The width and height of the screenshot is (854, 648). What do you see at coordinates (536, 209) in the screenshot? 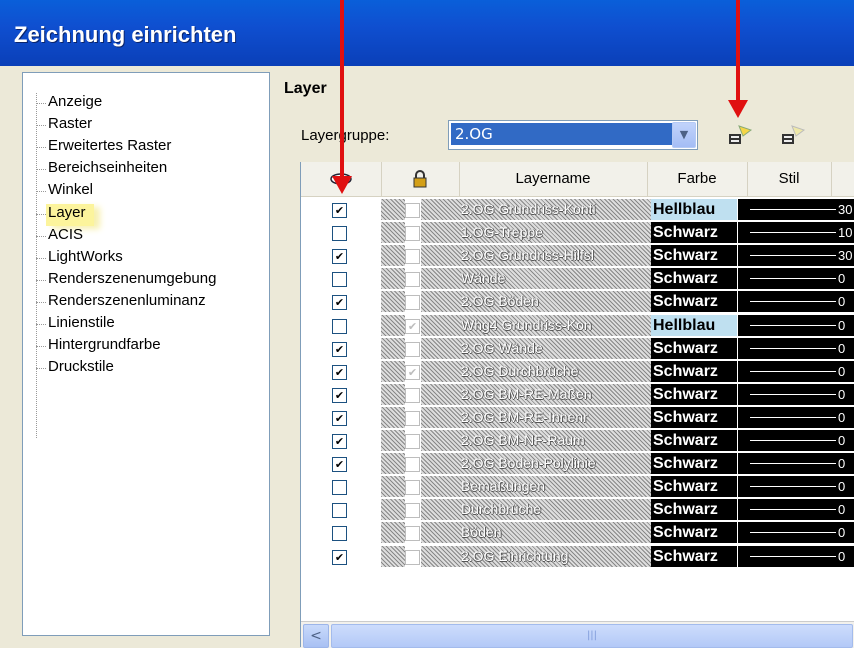
I see `layer-name: 2.OG Grundriss-Konti` at bounding box center [536, 209].